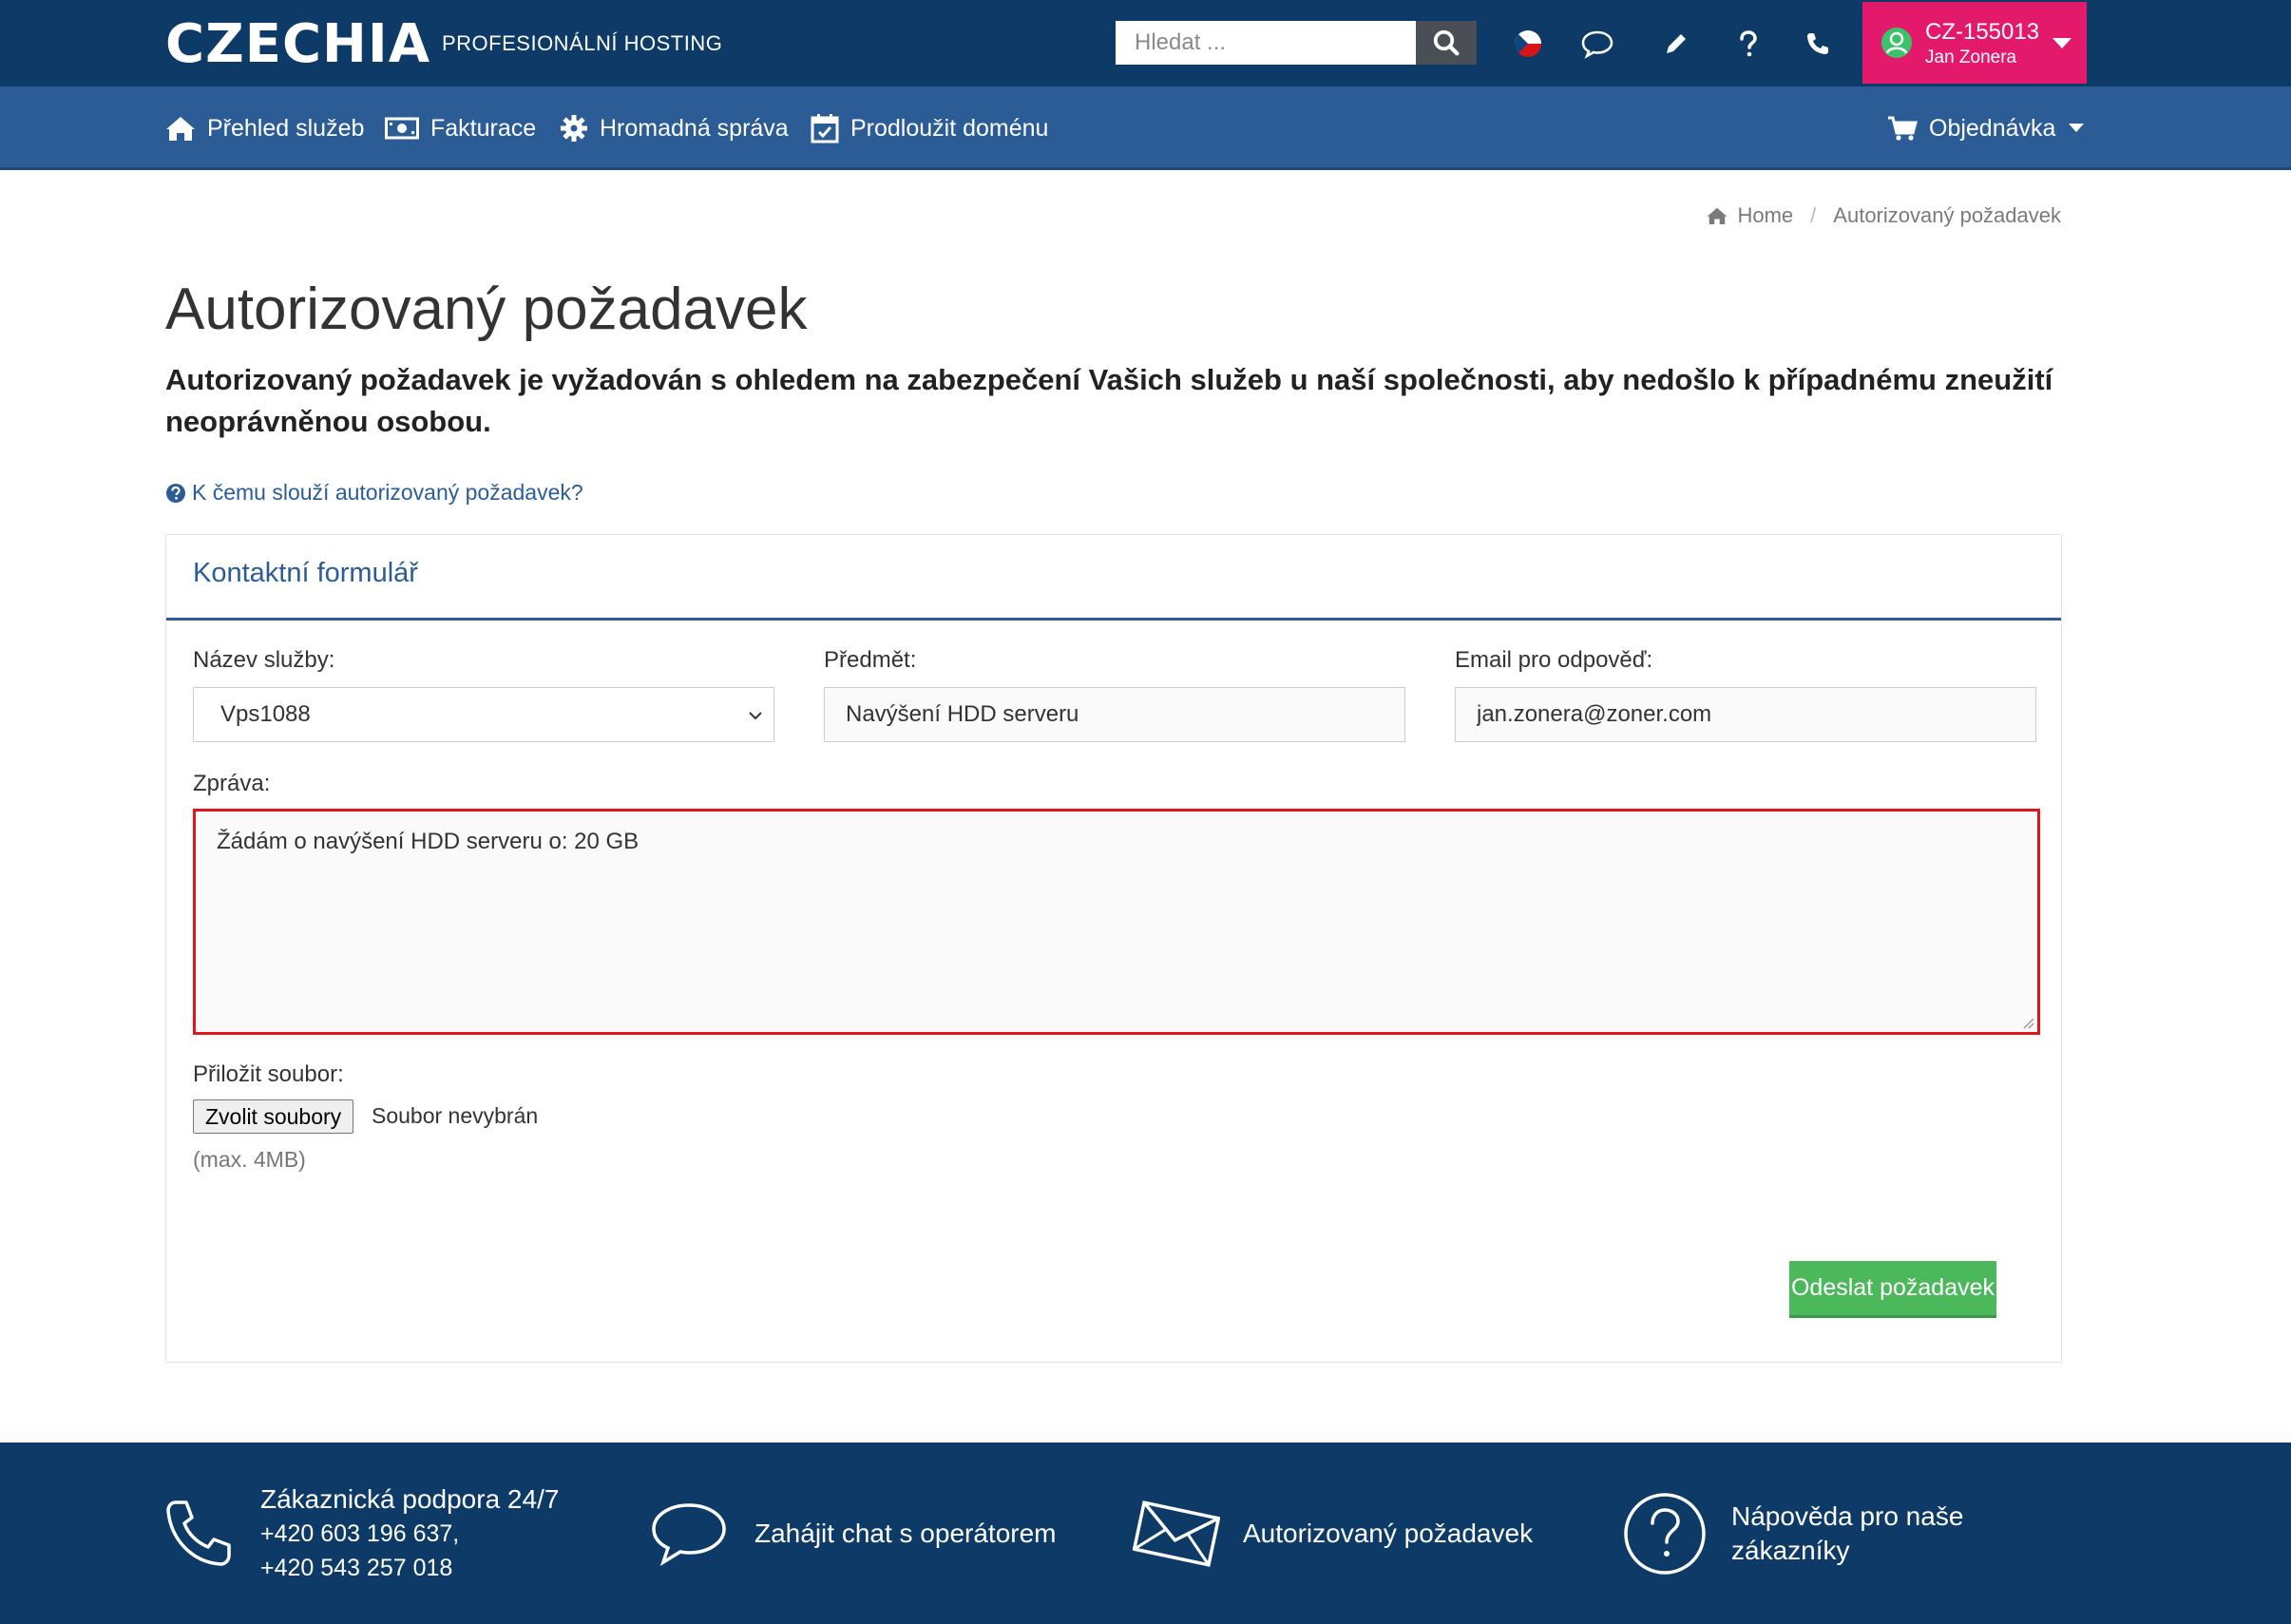  I want to click on file-size-hint: (max. 4MB), so click(249, 1159).